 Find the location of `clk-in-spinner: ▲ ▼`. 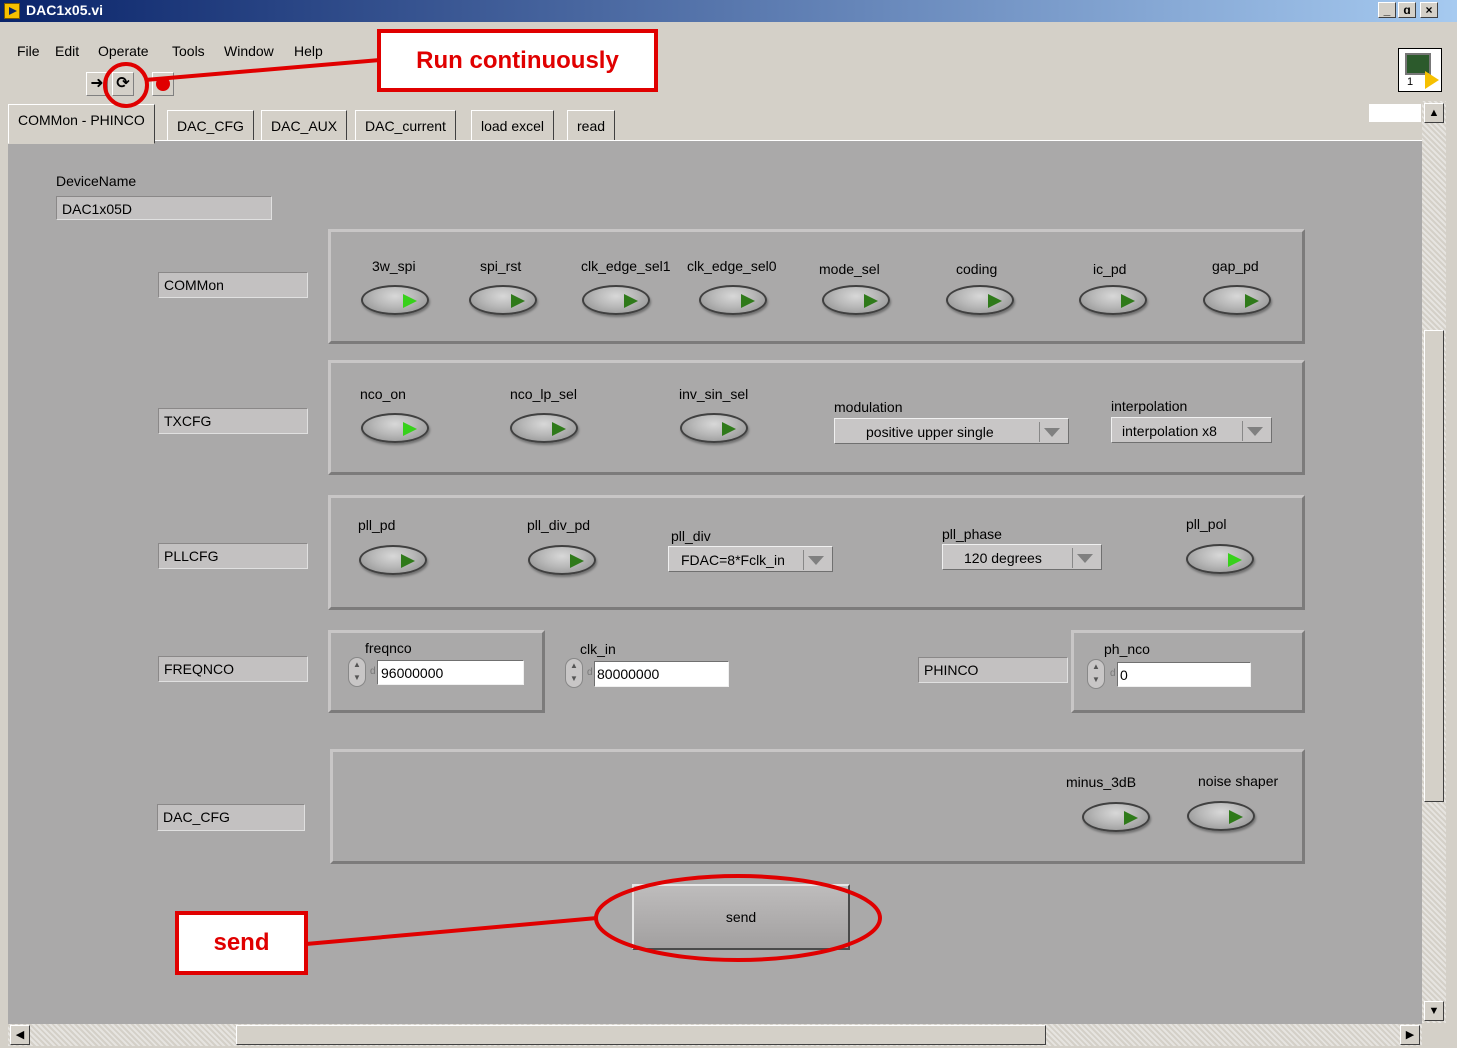

clk-in-spinner: ▲ ▼ is located at coordinates (574, 673).